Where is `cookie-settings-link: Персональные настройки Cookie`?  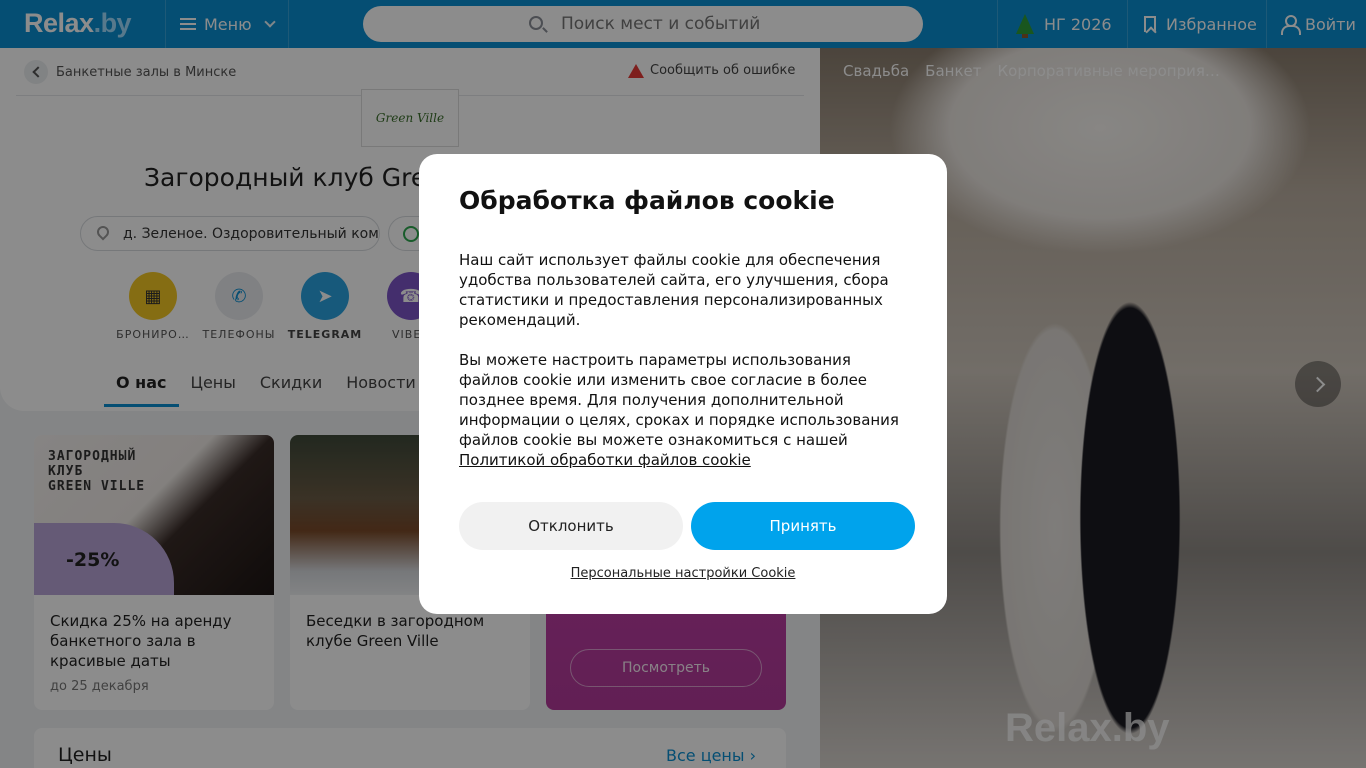 cookie-settings-link: Персональные настройки Cookie is located at coordinates (683, 573).